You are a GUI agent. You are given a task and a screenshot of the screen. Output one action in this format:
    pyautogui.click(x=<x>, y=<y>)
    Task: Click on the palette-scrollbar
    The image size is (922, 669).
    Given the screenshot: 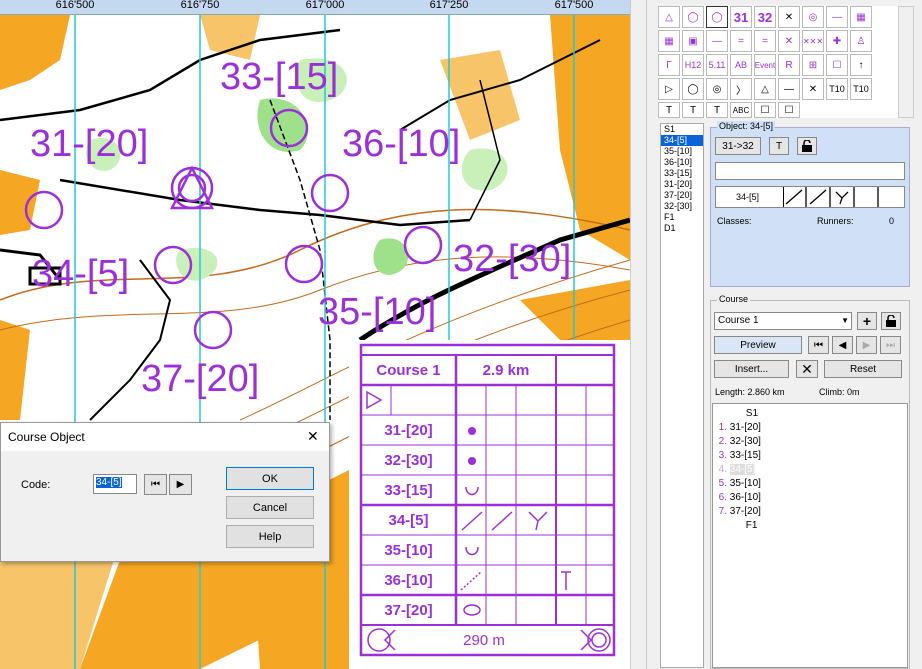 What is the action you would take?
    pyautogui.click(x=906, y=62)
    